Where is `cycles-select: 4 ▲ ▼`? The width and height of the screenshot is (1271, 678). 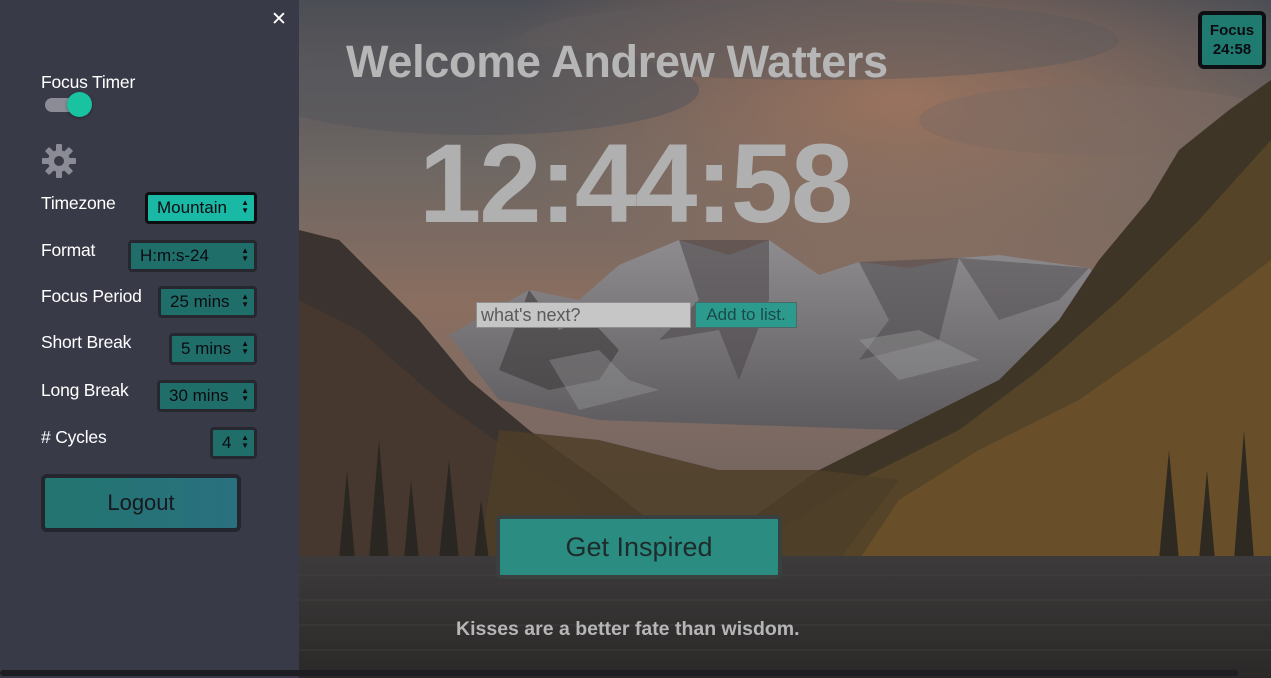
cycles-select: 4 ▲ ▼ is located at coordinates (233, 443).